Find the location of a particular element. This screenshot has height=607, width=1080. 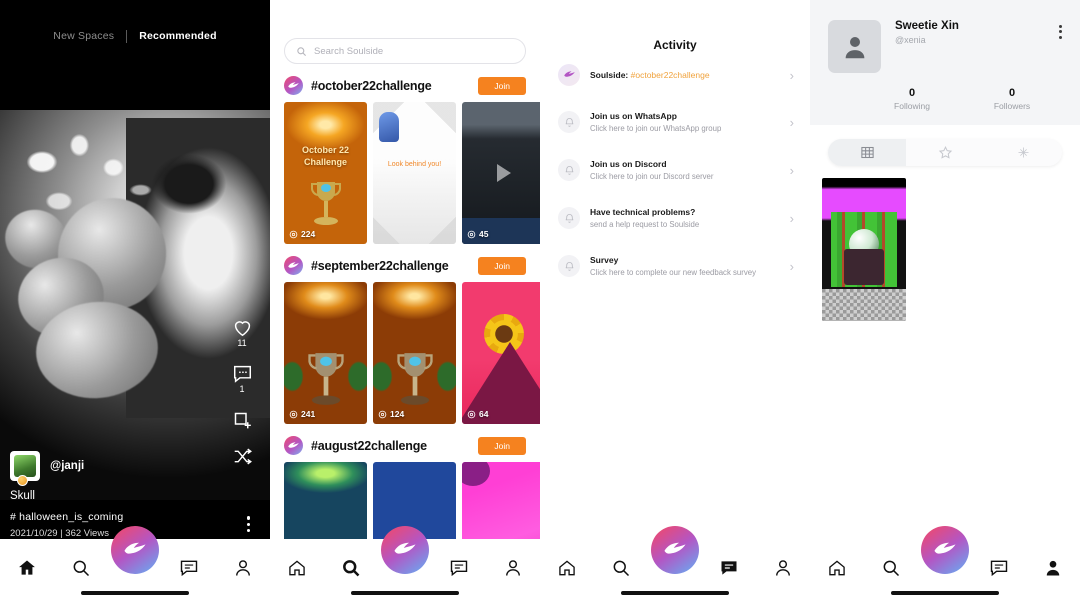

tab-sparkle is located at coordinates (1023, 152).